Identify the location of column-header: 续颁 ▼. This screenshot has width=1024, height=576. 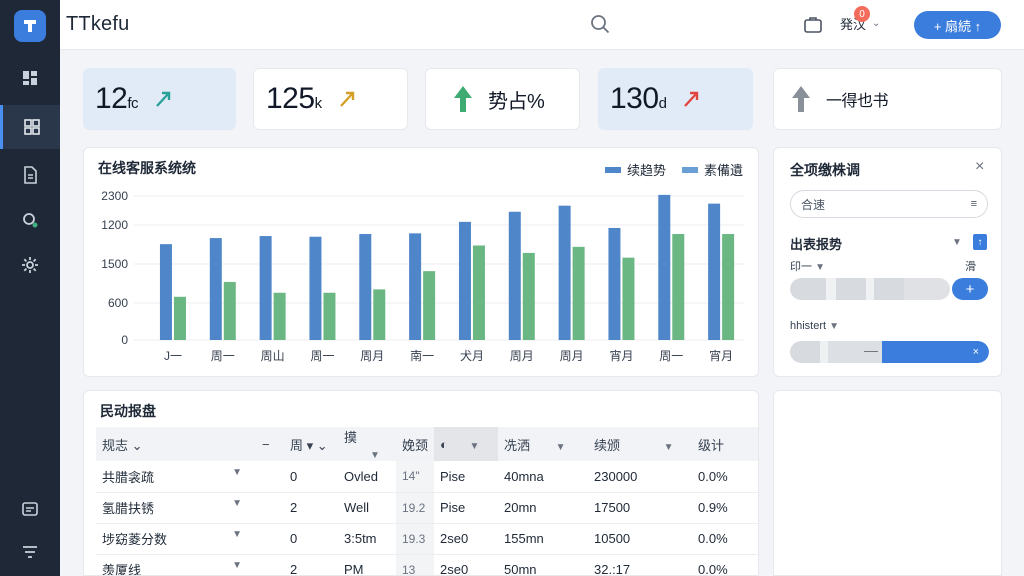
(640, 444).